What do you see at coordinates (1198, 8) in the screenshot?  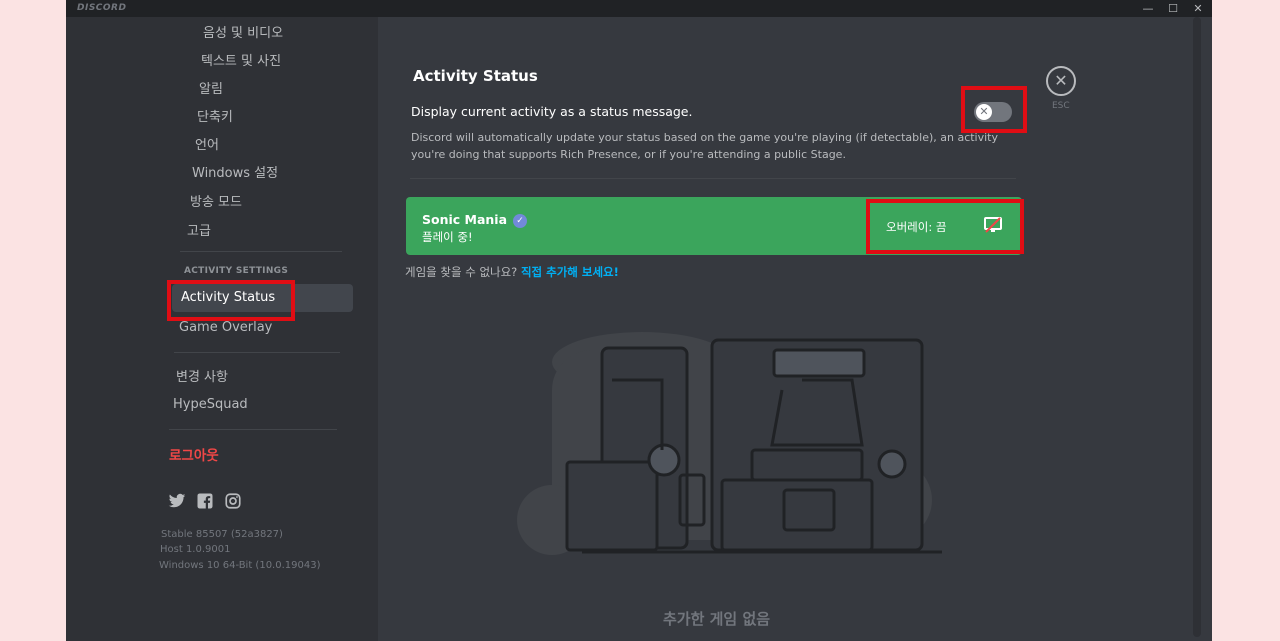 I see `close-window-button: ✕` at bounding box center [1198, 8].